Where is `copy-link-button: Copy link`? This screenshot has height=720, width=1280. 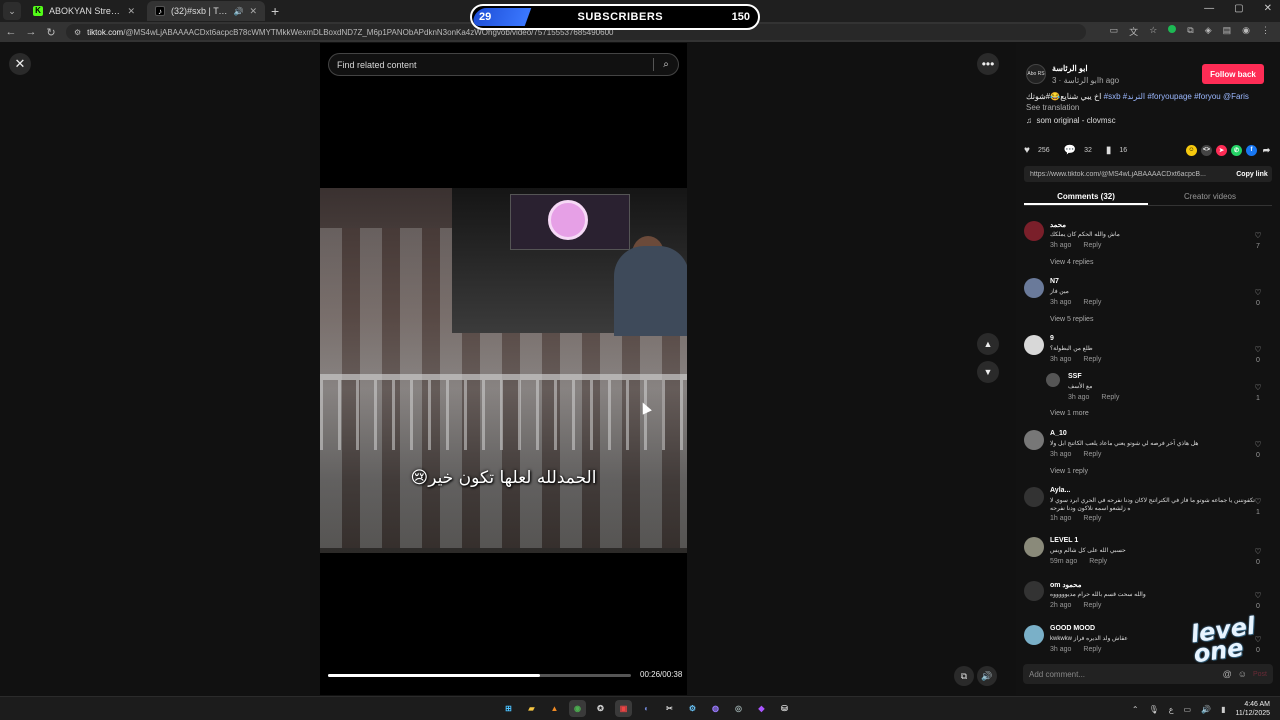 copy-link-button: Copy link is located at coordinates (1252, 174).